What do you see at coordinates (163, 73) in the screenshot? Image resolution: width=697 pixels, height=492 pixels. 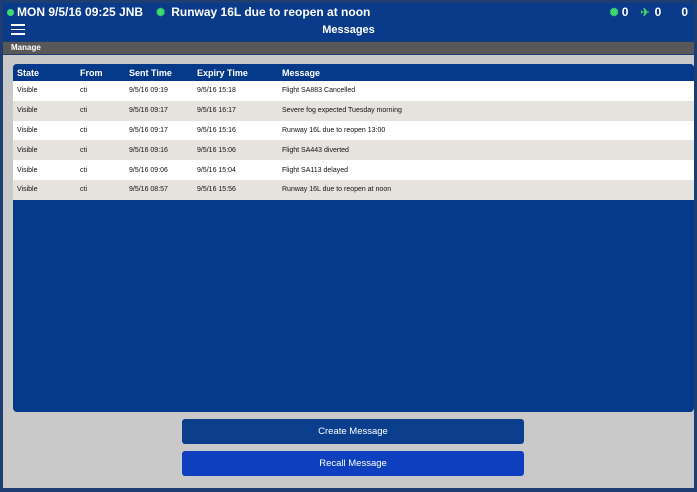 I see `header-sent-time: Sent Time` at bounding box center [163, 73].